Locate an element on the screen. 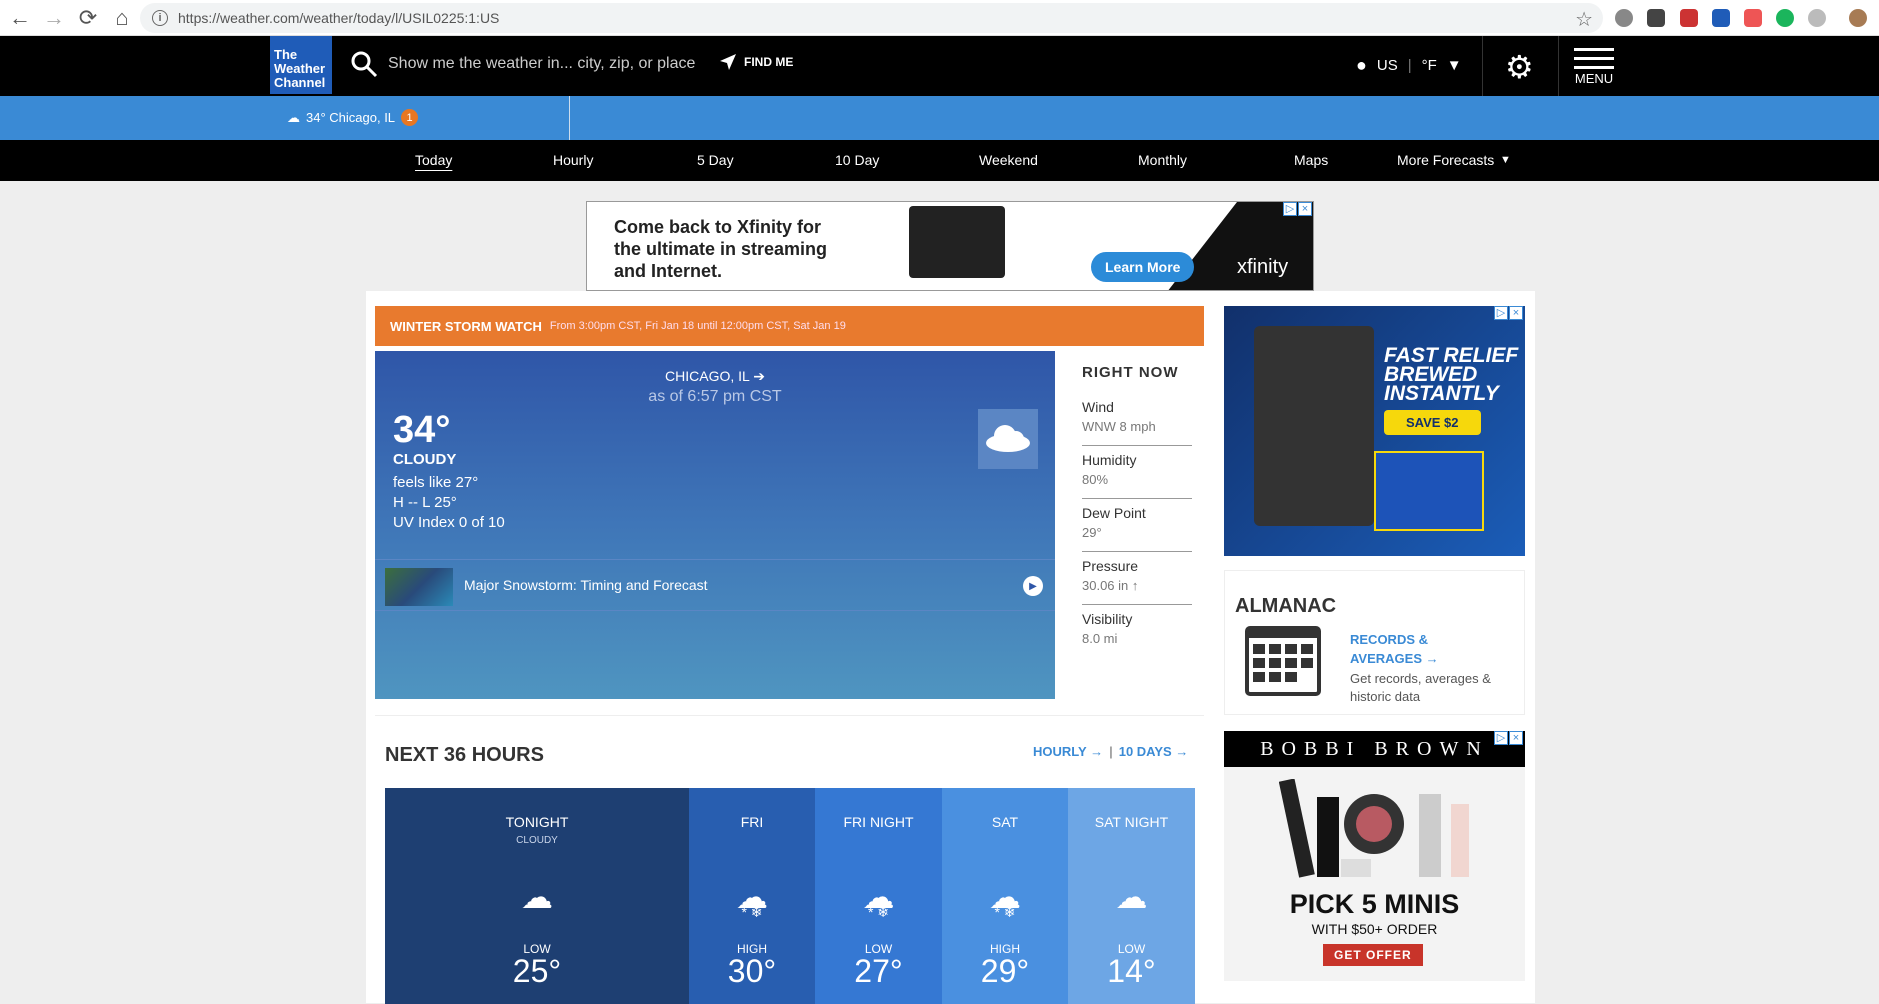 The image size is (1879, 1004). period-name: SAT is located at coordinates (1005, 822).